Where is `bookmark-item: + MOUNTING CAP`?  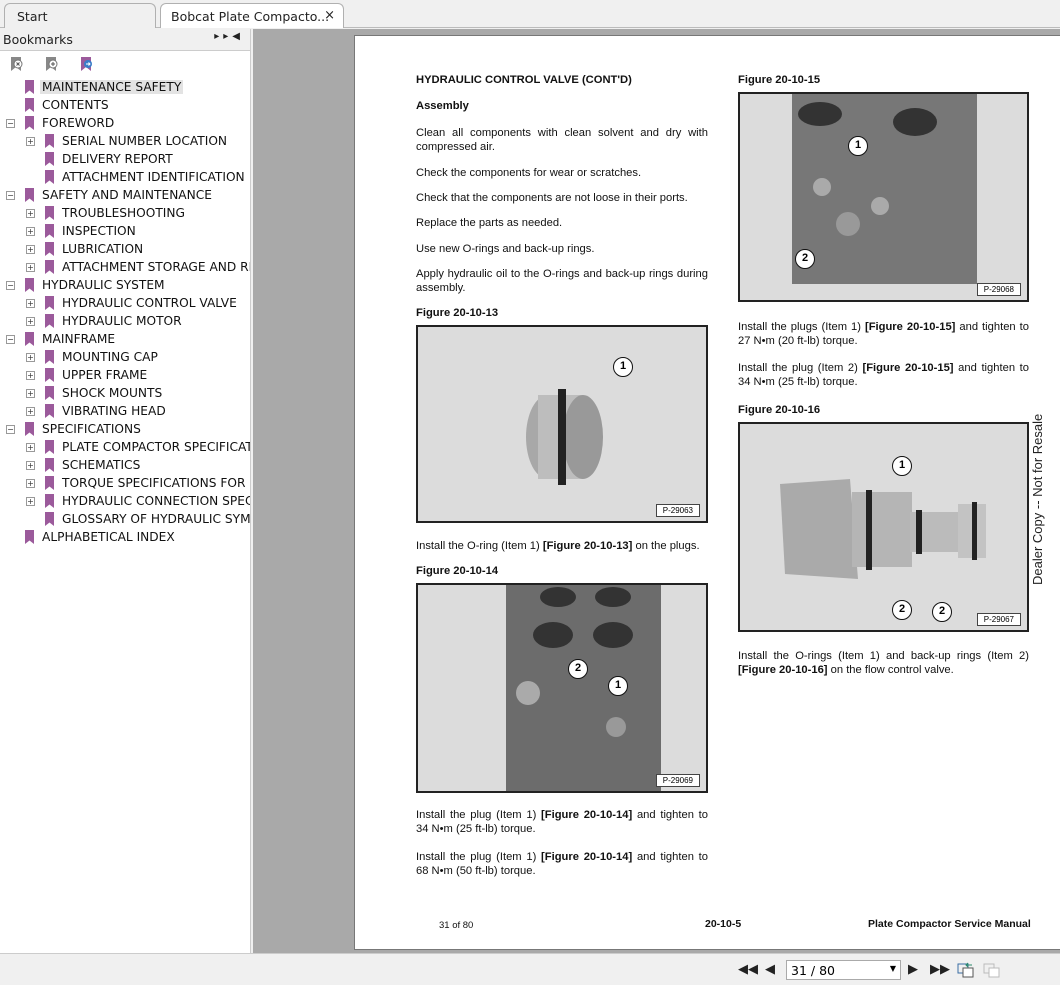
bookmark-item: + MOUNTING CAP is located at coordinates (125, 357).